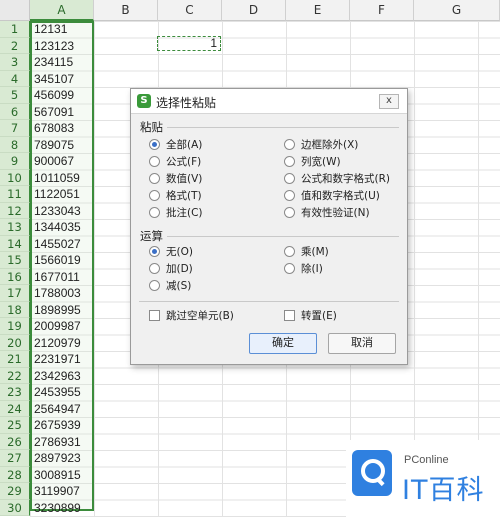 The image size is (500, 517). I want to click on row-header: 21, so click(15, 359).